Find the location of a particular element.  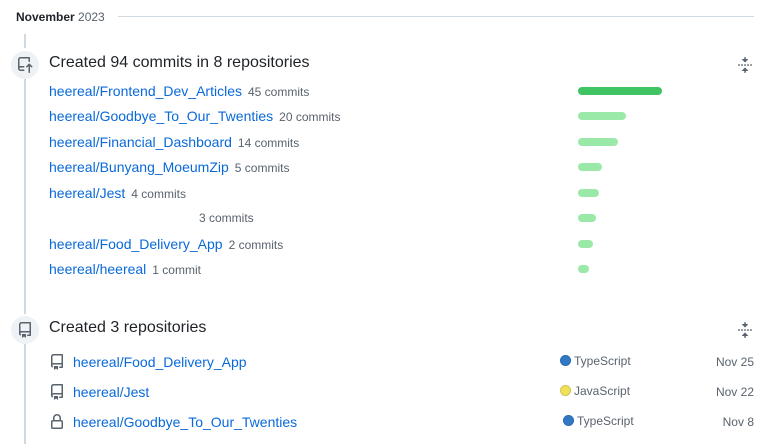

commit-count-link: 2 commits is located at coordinates (256, 245).